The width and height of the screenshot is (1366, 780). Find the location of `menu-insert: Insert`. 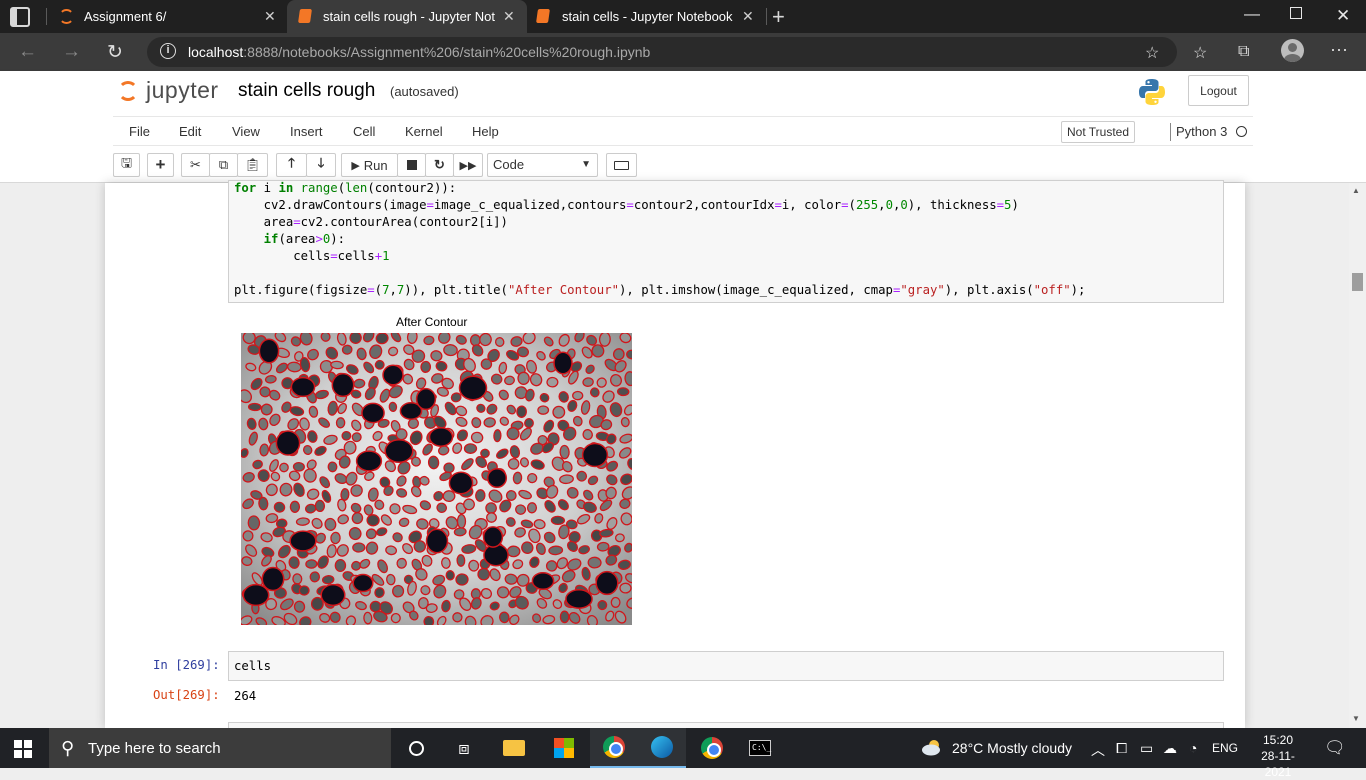

menu-insert: Insert is located at coordinates (306, 131).